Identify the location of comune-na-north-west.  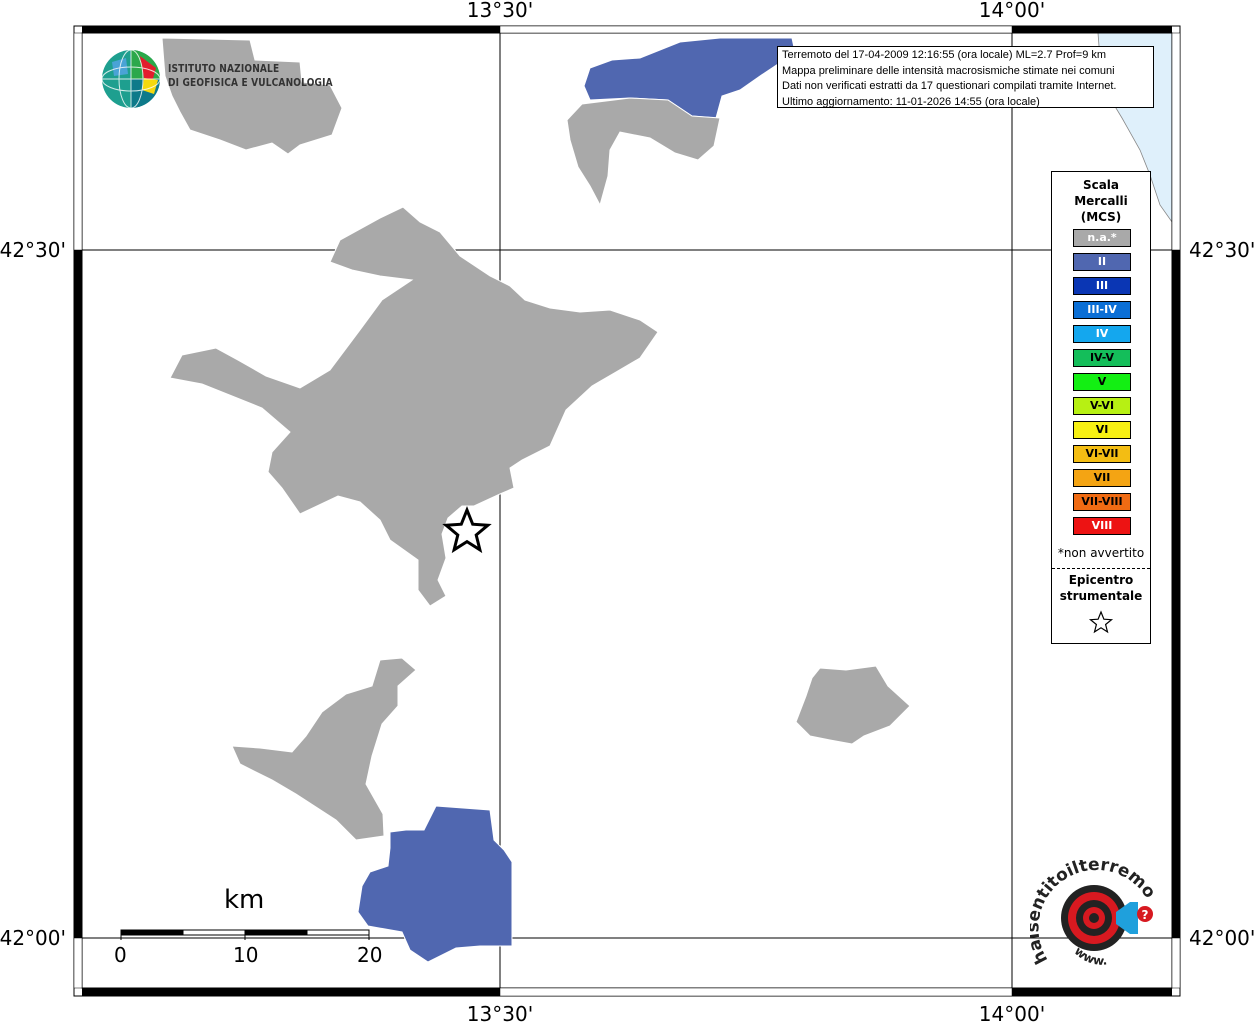
(252, 96).